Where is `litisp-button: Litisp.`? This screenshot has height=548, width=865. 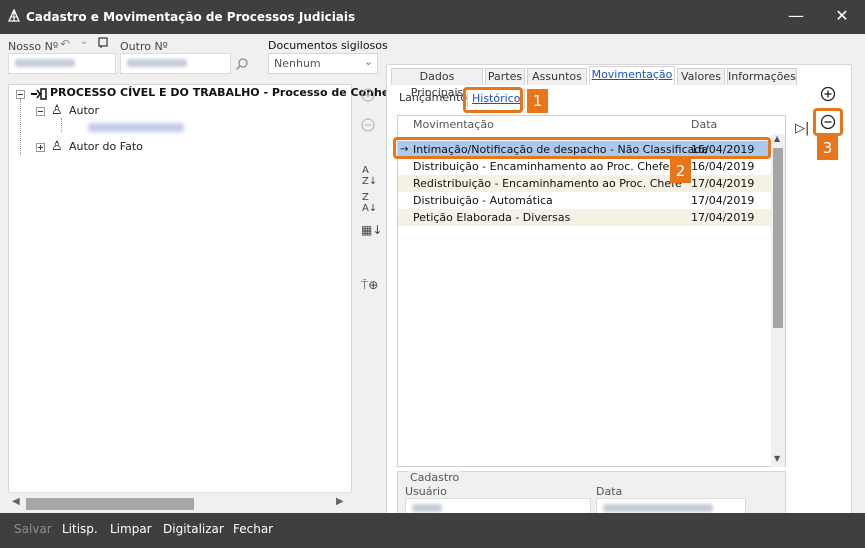 litisp-button: Litisp. is located at coordinates (80, 529).